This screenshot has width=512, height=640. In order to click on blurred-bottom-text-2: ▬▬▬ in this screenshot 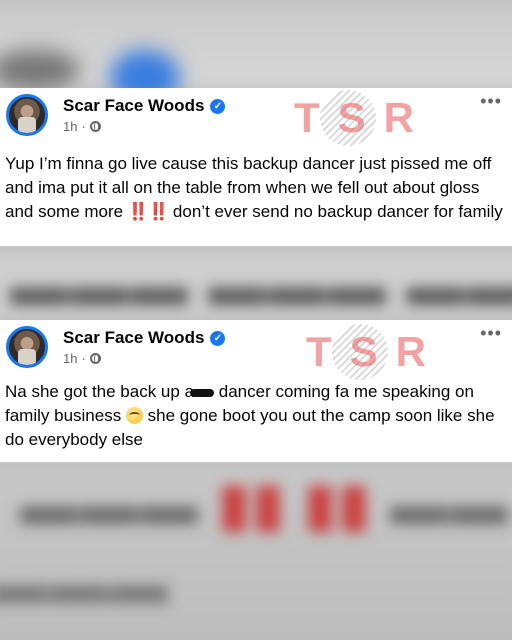, I will do `click(85, 583)`.